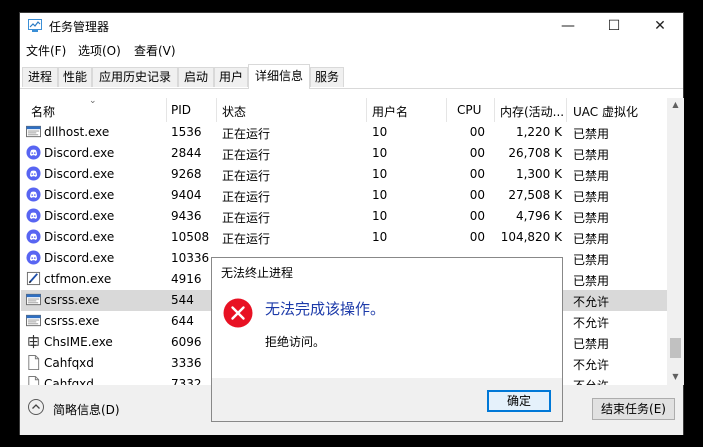 This screenshot has width=703, height=447. What do you see at coordinates (675, 241) in the screenshot?
I see `vertical-scrollbar: ▲ ▼` at bounding box center [675, 241].